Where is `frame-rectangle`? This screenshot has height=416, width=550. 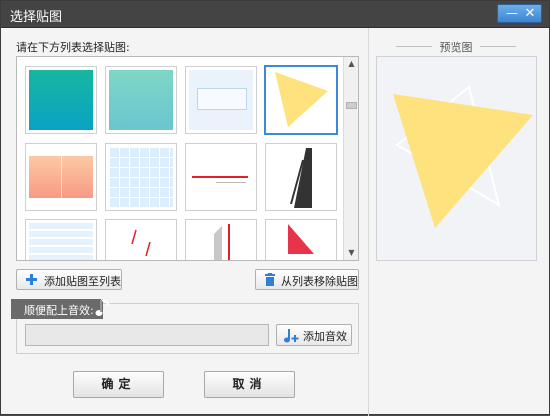
frame-rectangle is located at coordinates (222, 99).